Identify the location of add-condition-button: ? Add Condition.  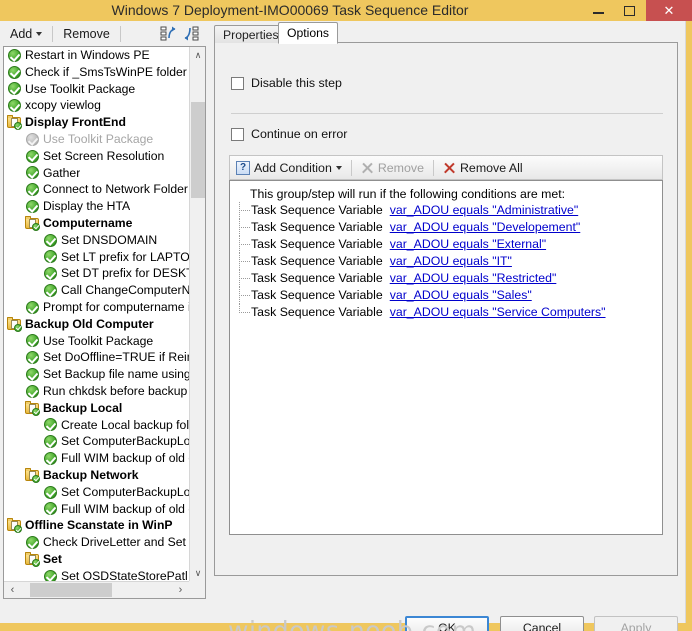
(289, 167).